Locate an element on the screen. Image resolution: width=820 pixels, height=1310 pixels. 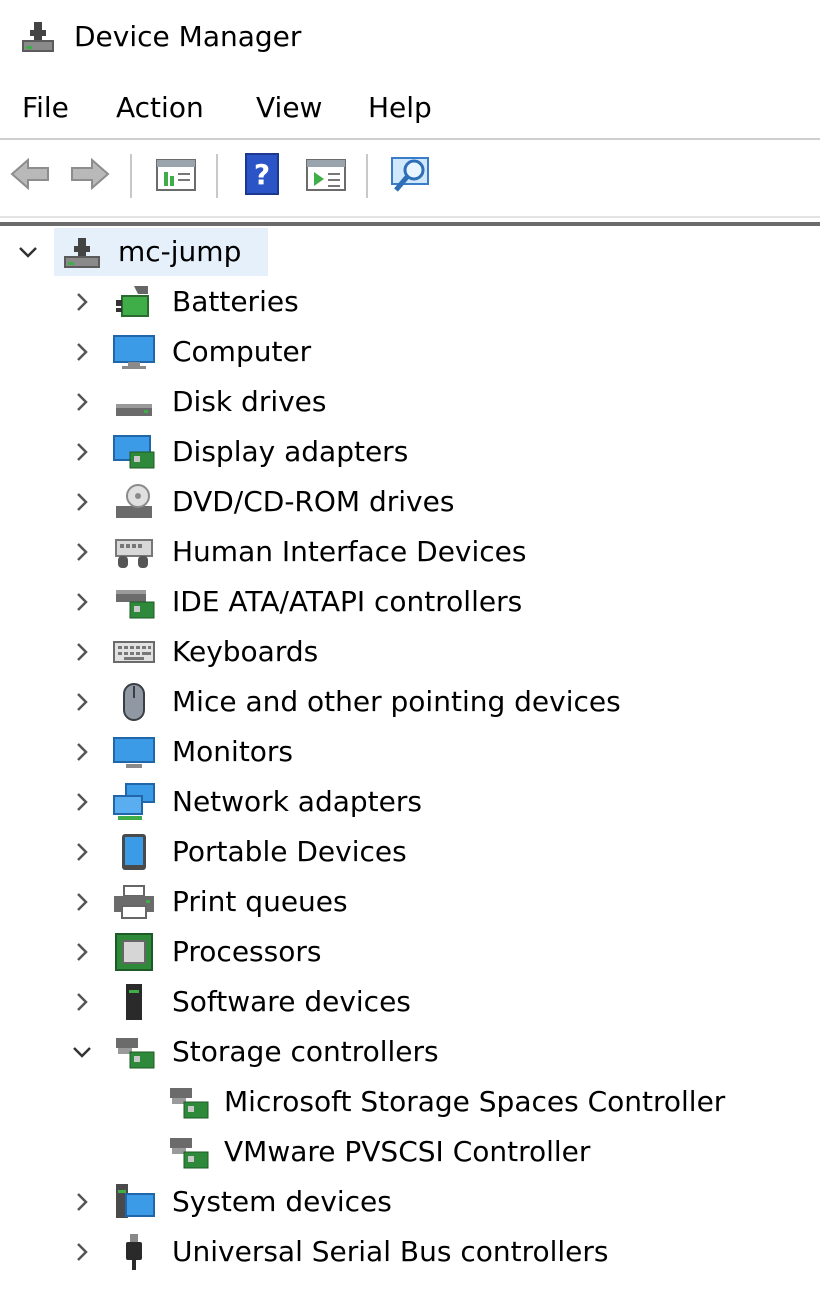
battery-icon is located at coordinates (132, 301).